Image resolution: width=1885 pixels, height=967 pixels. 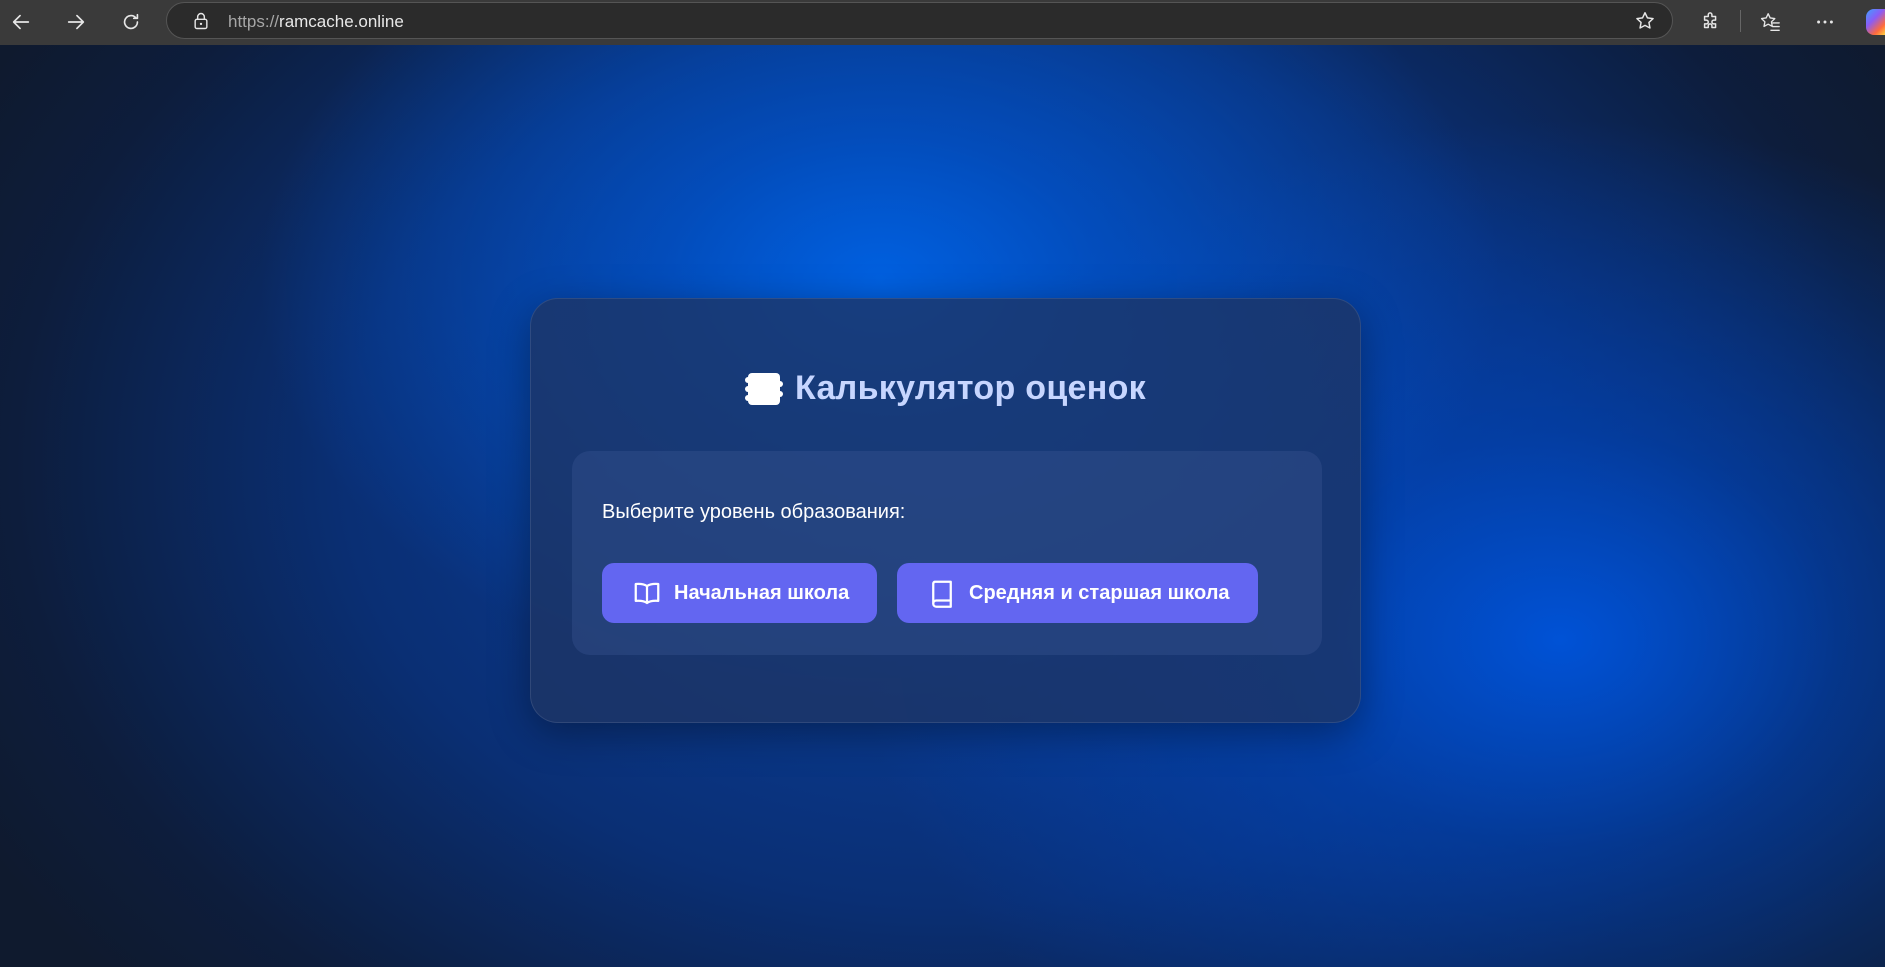 I want to click on forward-button, so click(x=76, y=22).